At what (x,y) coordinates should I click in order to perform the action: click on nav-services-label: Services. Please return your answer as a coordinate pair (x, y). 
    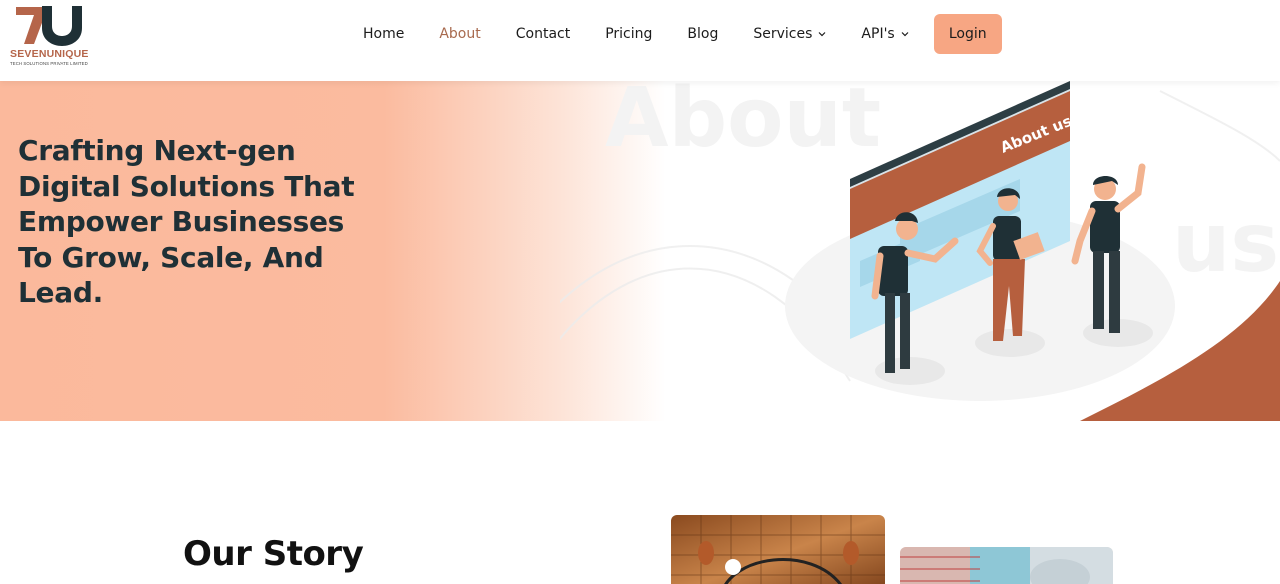
    Looking at the image, I should click on (783, 34).